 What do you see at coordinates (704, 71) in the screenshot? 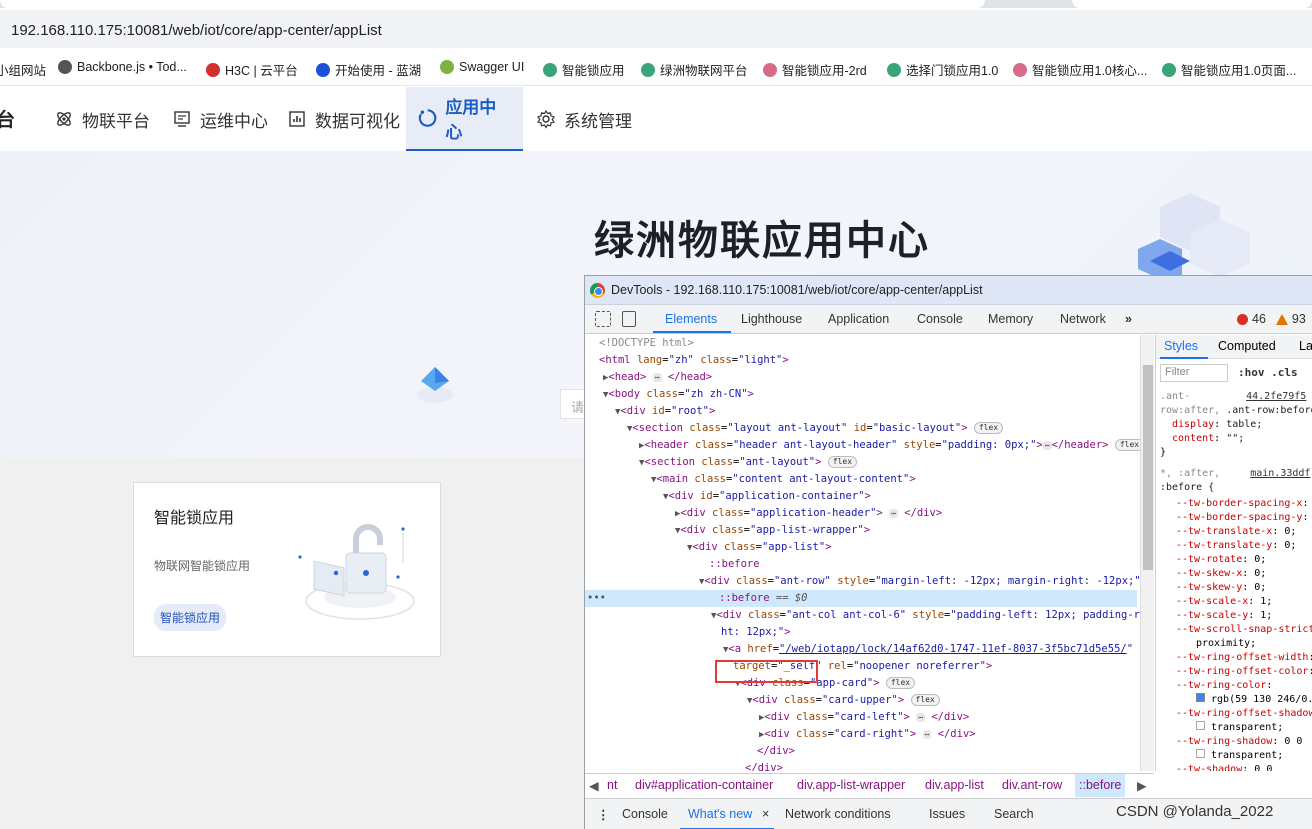
I see `bookmark-label: 绿洲物联网平台` at bounding box center [704, 71].